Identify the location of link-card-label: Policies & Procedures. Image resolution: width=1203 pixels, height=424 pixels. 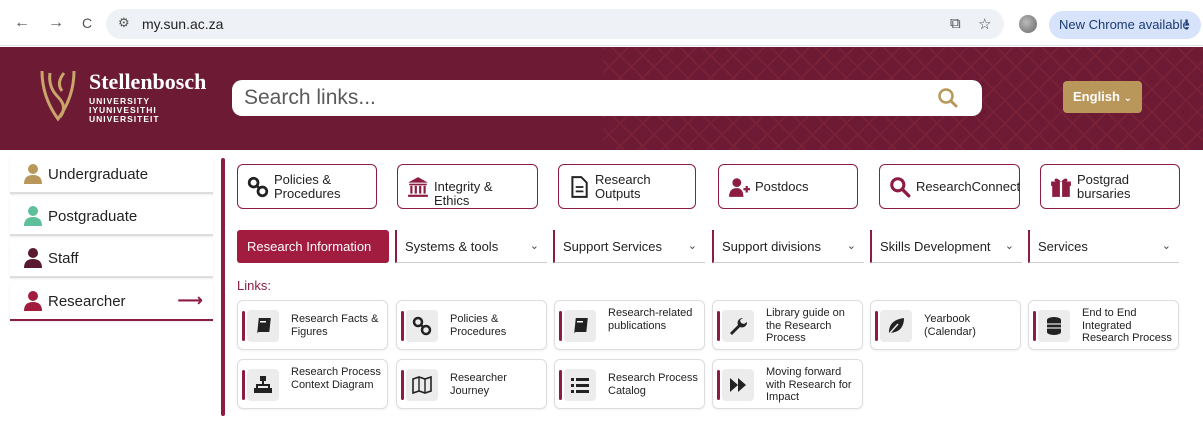
(478, 325).